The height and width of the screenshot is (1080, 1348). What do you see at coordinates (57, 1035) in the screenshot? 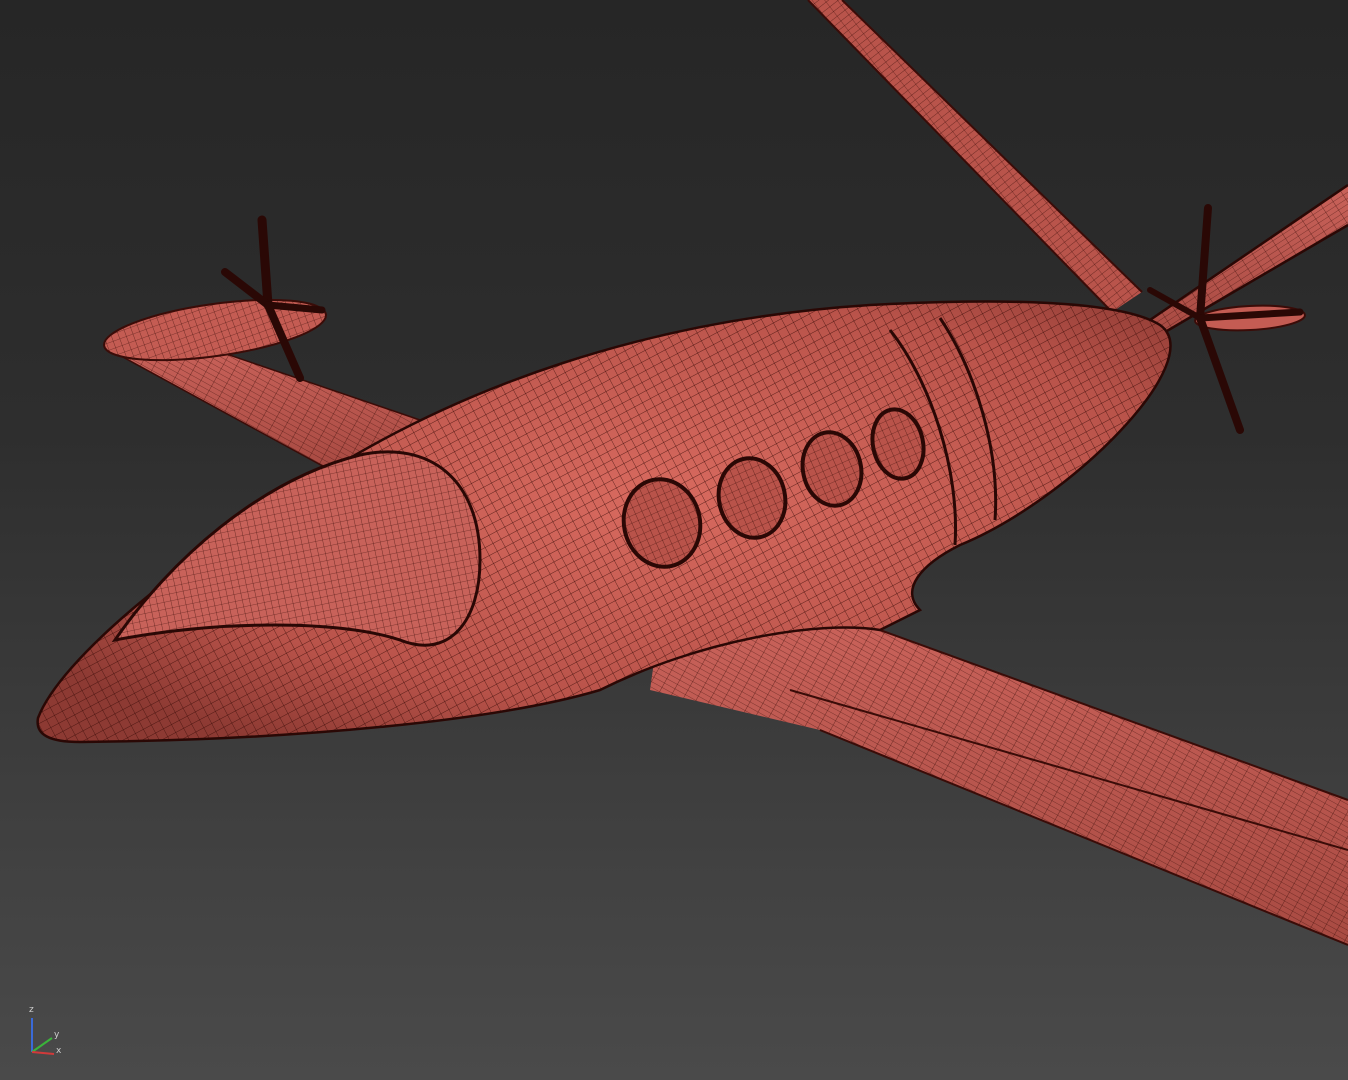
I see `y-axis-label: y` at bounding box center [57, 1035].